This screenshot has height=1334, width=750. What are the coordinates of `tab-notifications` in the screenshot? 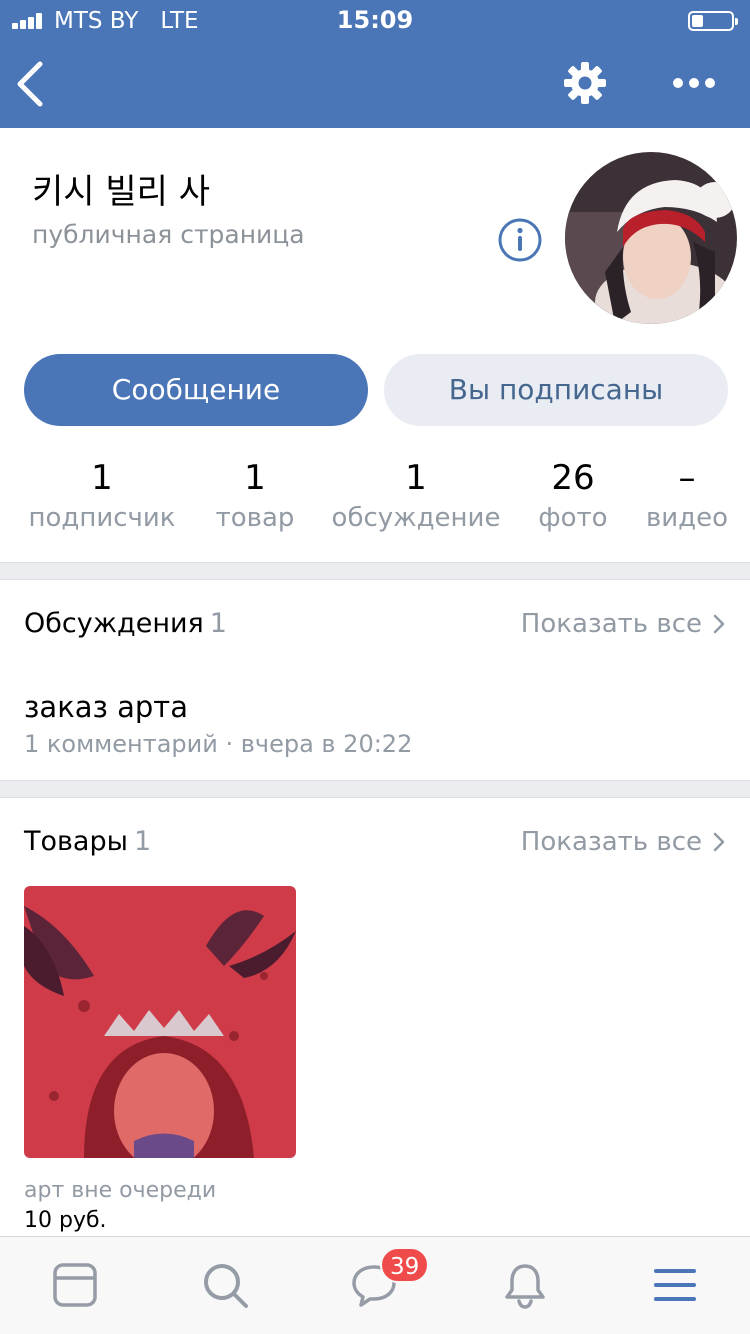 It's located at (525, 1285).